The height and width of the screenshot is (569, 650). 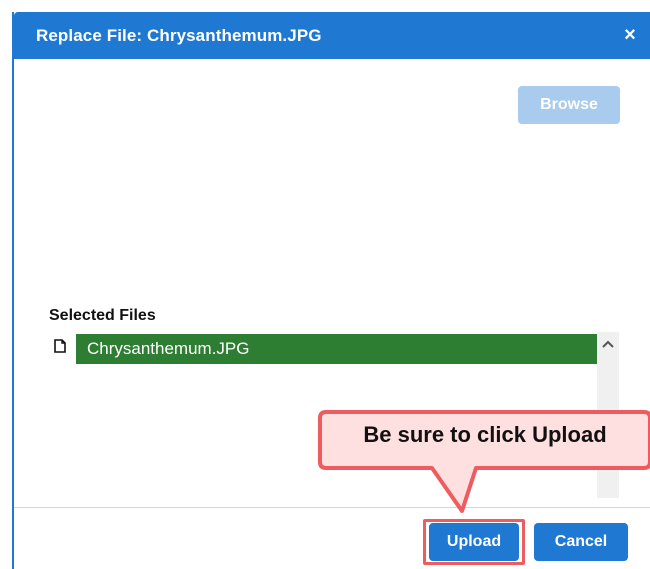 I want to click on file-icon, so click(x=60, y=346).